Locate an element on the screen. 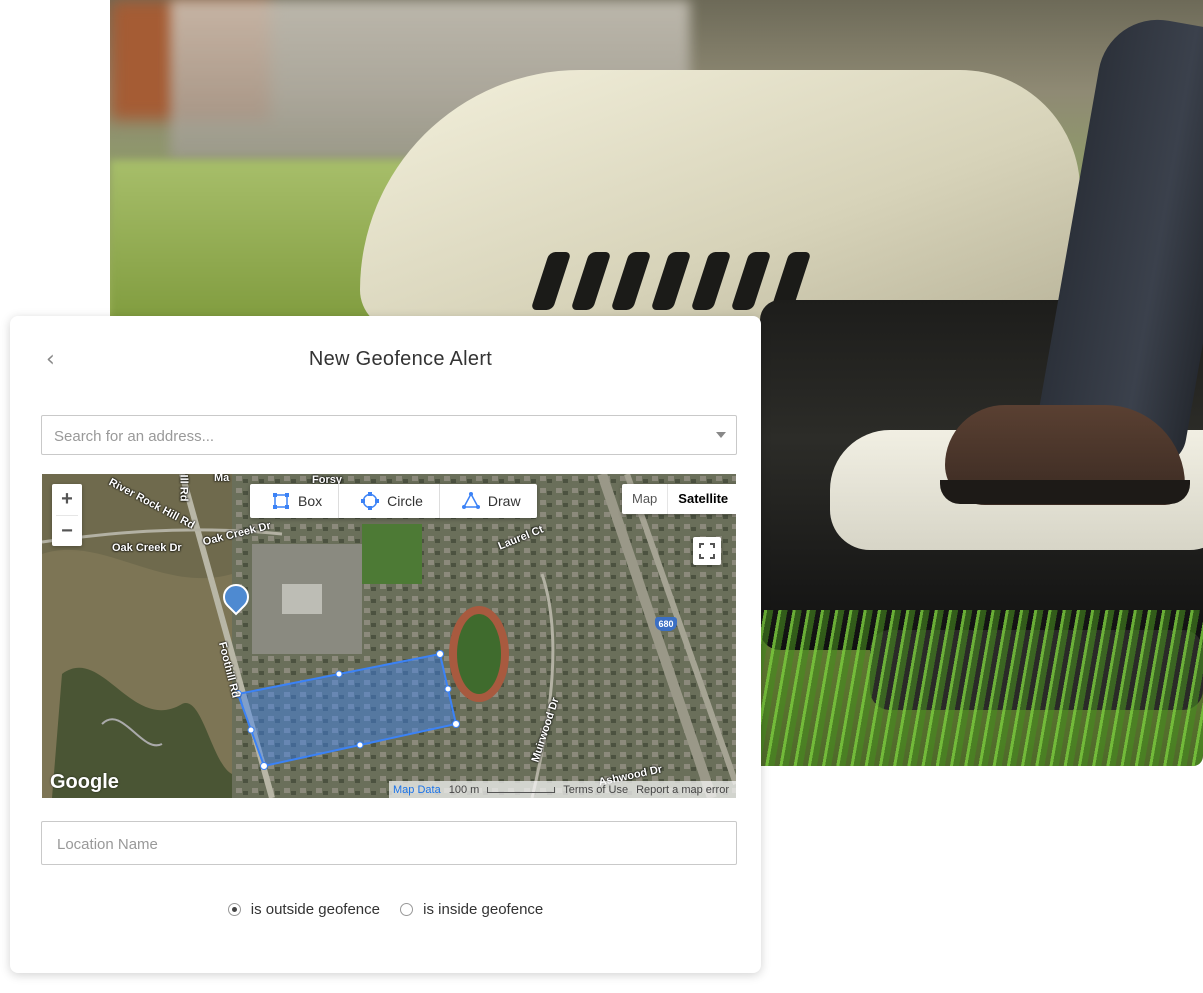 This screenshot has height=993, width=1203. road-label: Ma is located at coordinates (222, 479).